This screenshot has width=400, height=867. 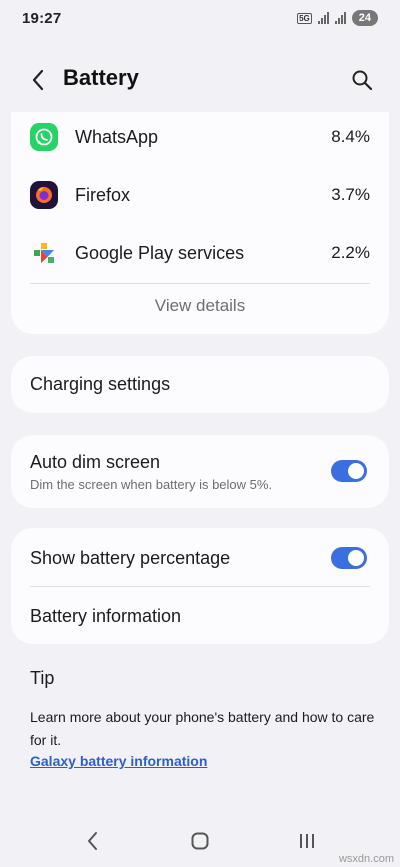 I want to click on app-row-google-play-services: Google Play services 2.2%, so click(x=200, y=253).